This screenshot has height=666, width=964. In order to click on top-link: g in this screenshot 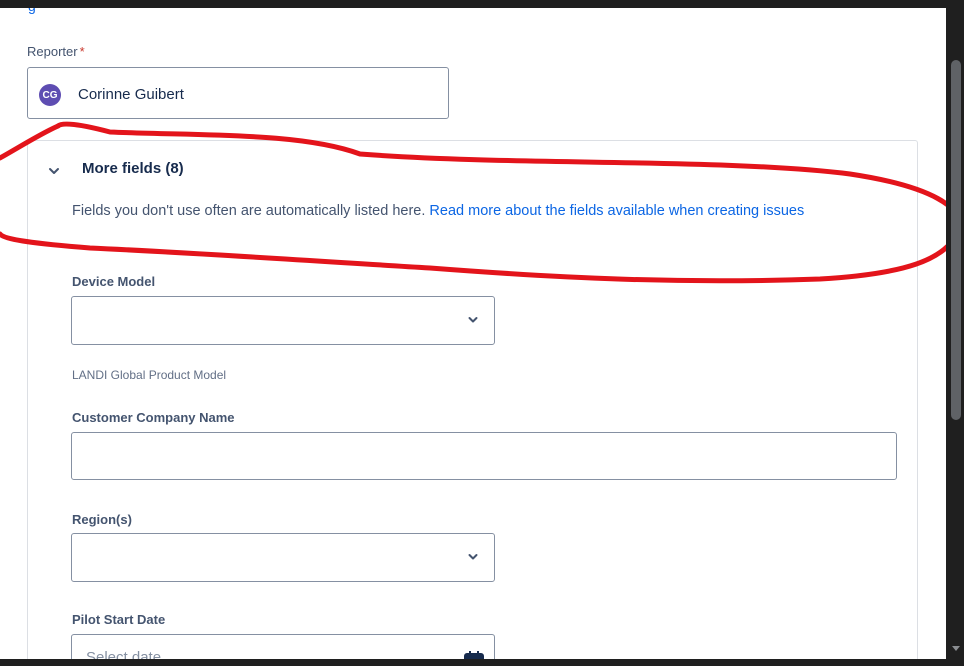, I will do `click(32, 11)`.